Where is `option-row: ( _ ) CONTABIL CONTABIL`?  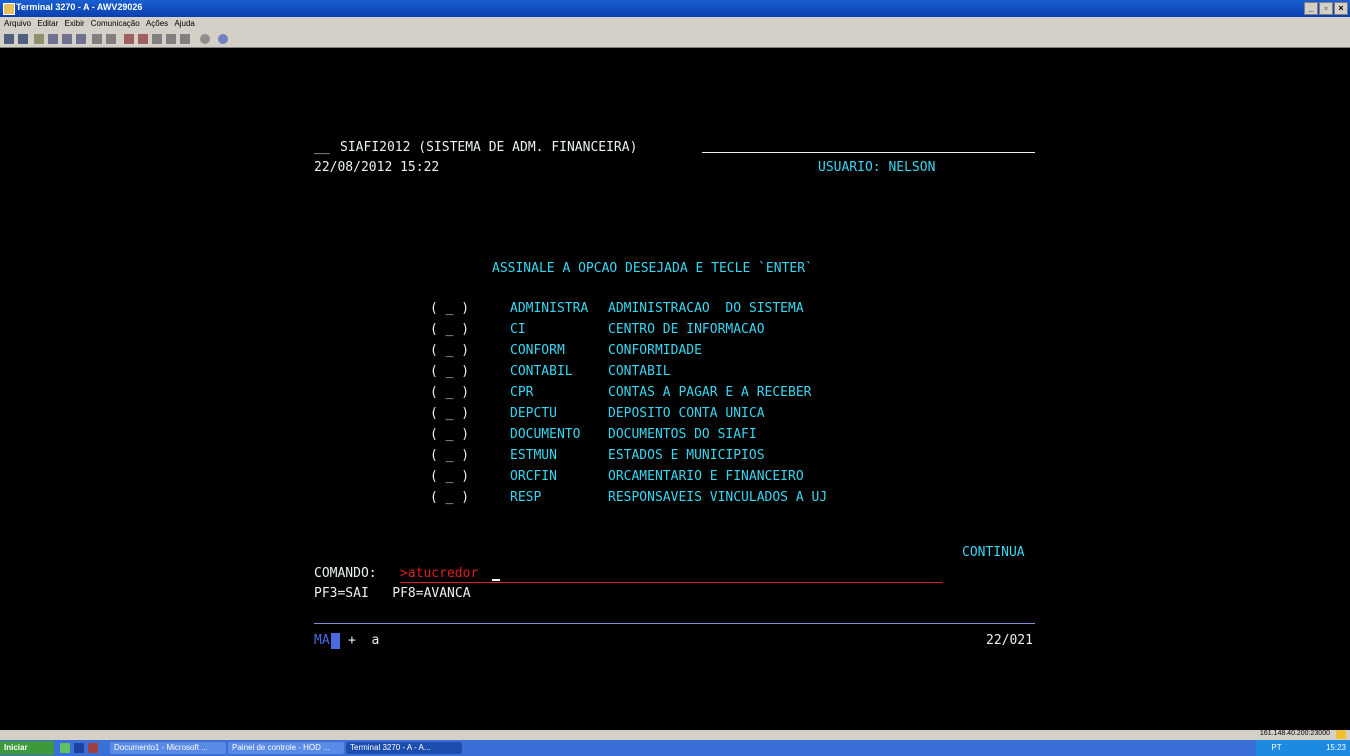
option-row: ( _ ) CONTABIL CONTABIL is located at coordinates (550, 372).